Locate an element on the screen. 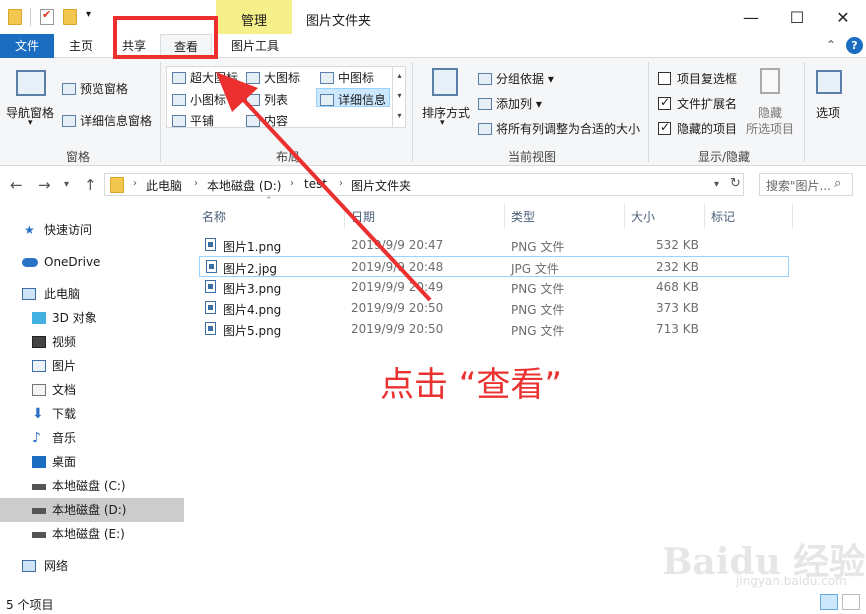 The height and width of the screenshot is (614, 866). highlight-box is located at coordinates (165, 37).